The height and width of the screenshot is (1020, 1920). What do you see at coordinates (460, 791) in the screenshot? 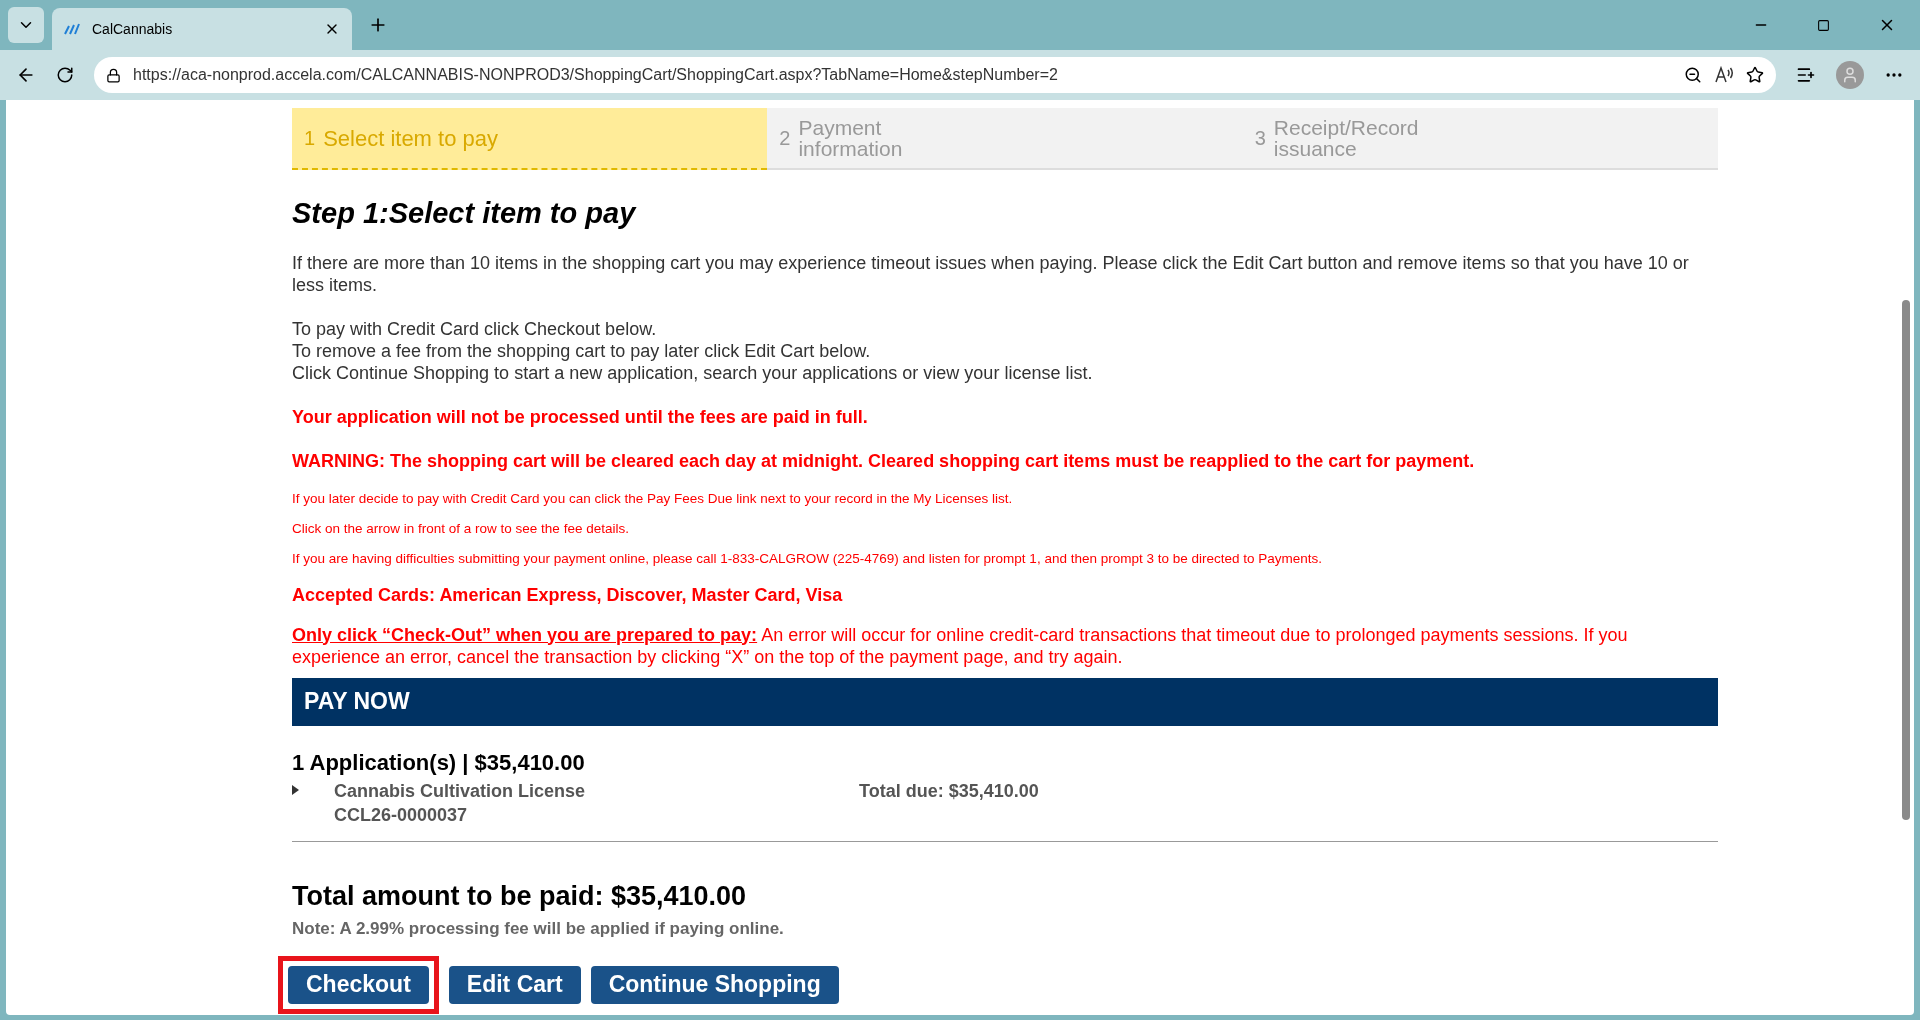
I see `item-name: Cannabis Cultivation License` at bounding box center [460, 791].